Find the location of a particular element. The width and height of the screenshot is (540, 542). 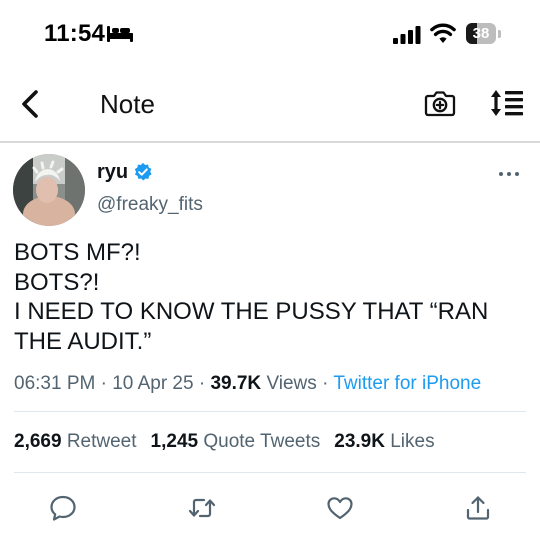

quotes-count: 1,245 is located at coordinates (174, 441).